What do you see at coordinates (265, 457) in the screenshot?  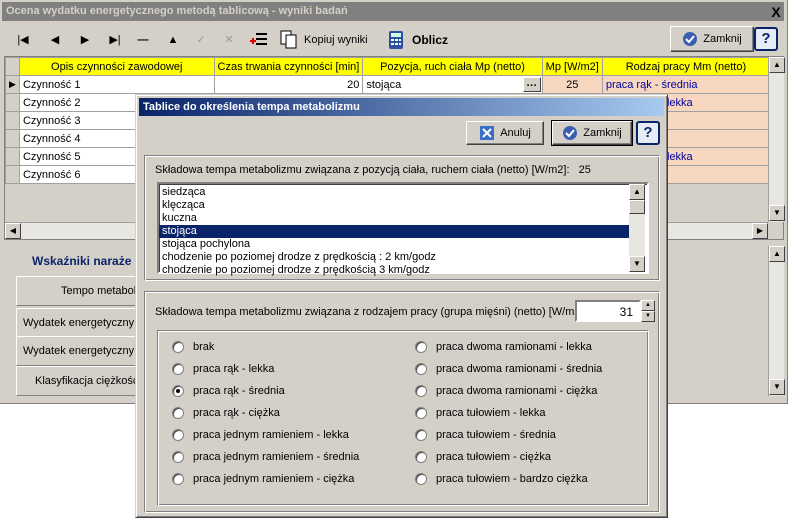 I see `work-type-radio: praca jednym ramieniem - średnia` at bounding box center [265, 457].